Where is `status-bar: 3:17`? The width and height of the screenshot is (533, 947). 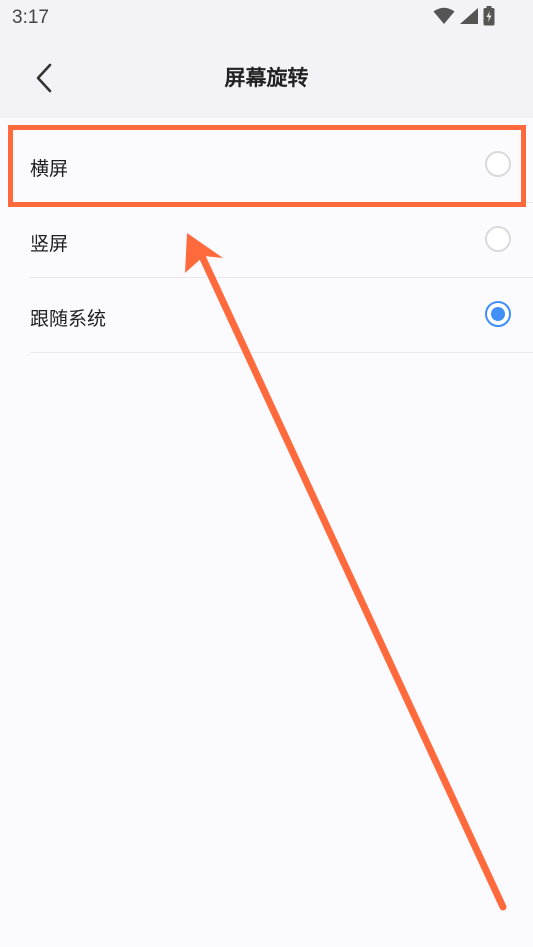 status-bar: 3:17 is located at coordinates (266, 19).